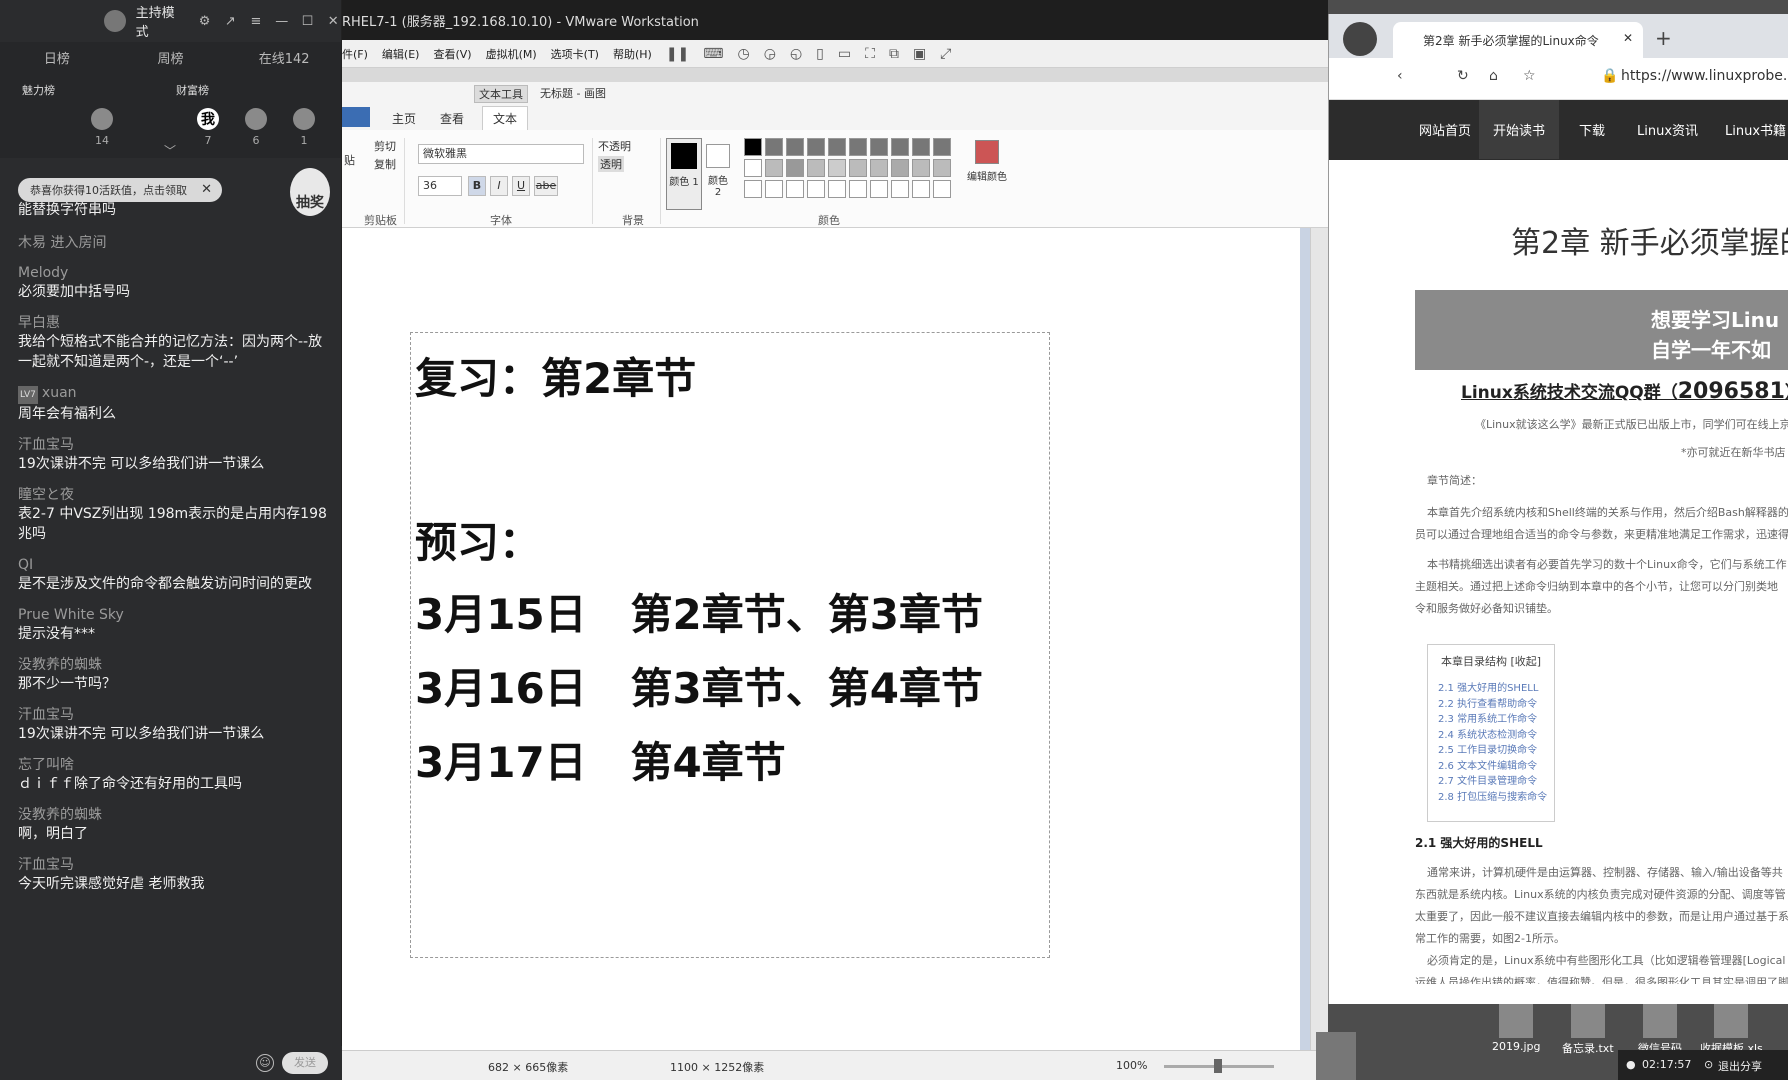 The image size is (1788, 1080). What do you see at coordinates (718, 156) in the screenshot?
I see `color2-button` at bounding box center [718, 156].